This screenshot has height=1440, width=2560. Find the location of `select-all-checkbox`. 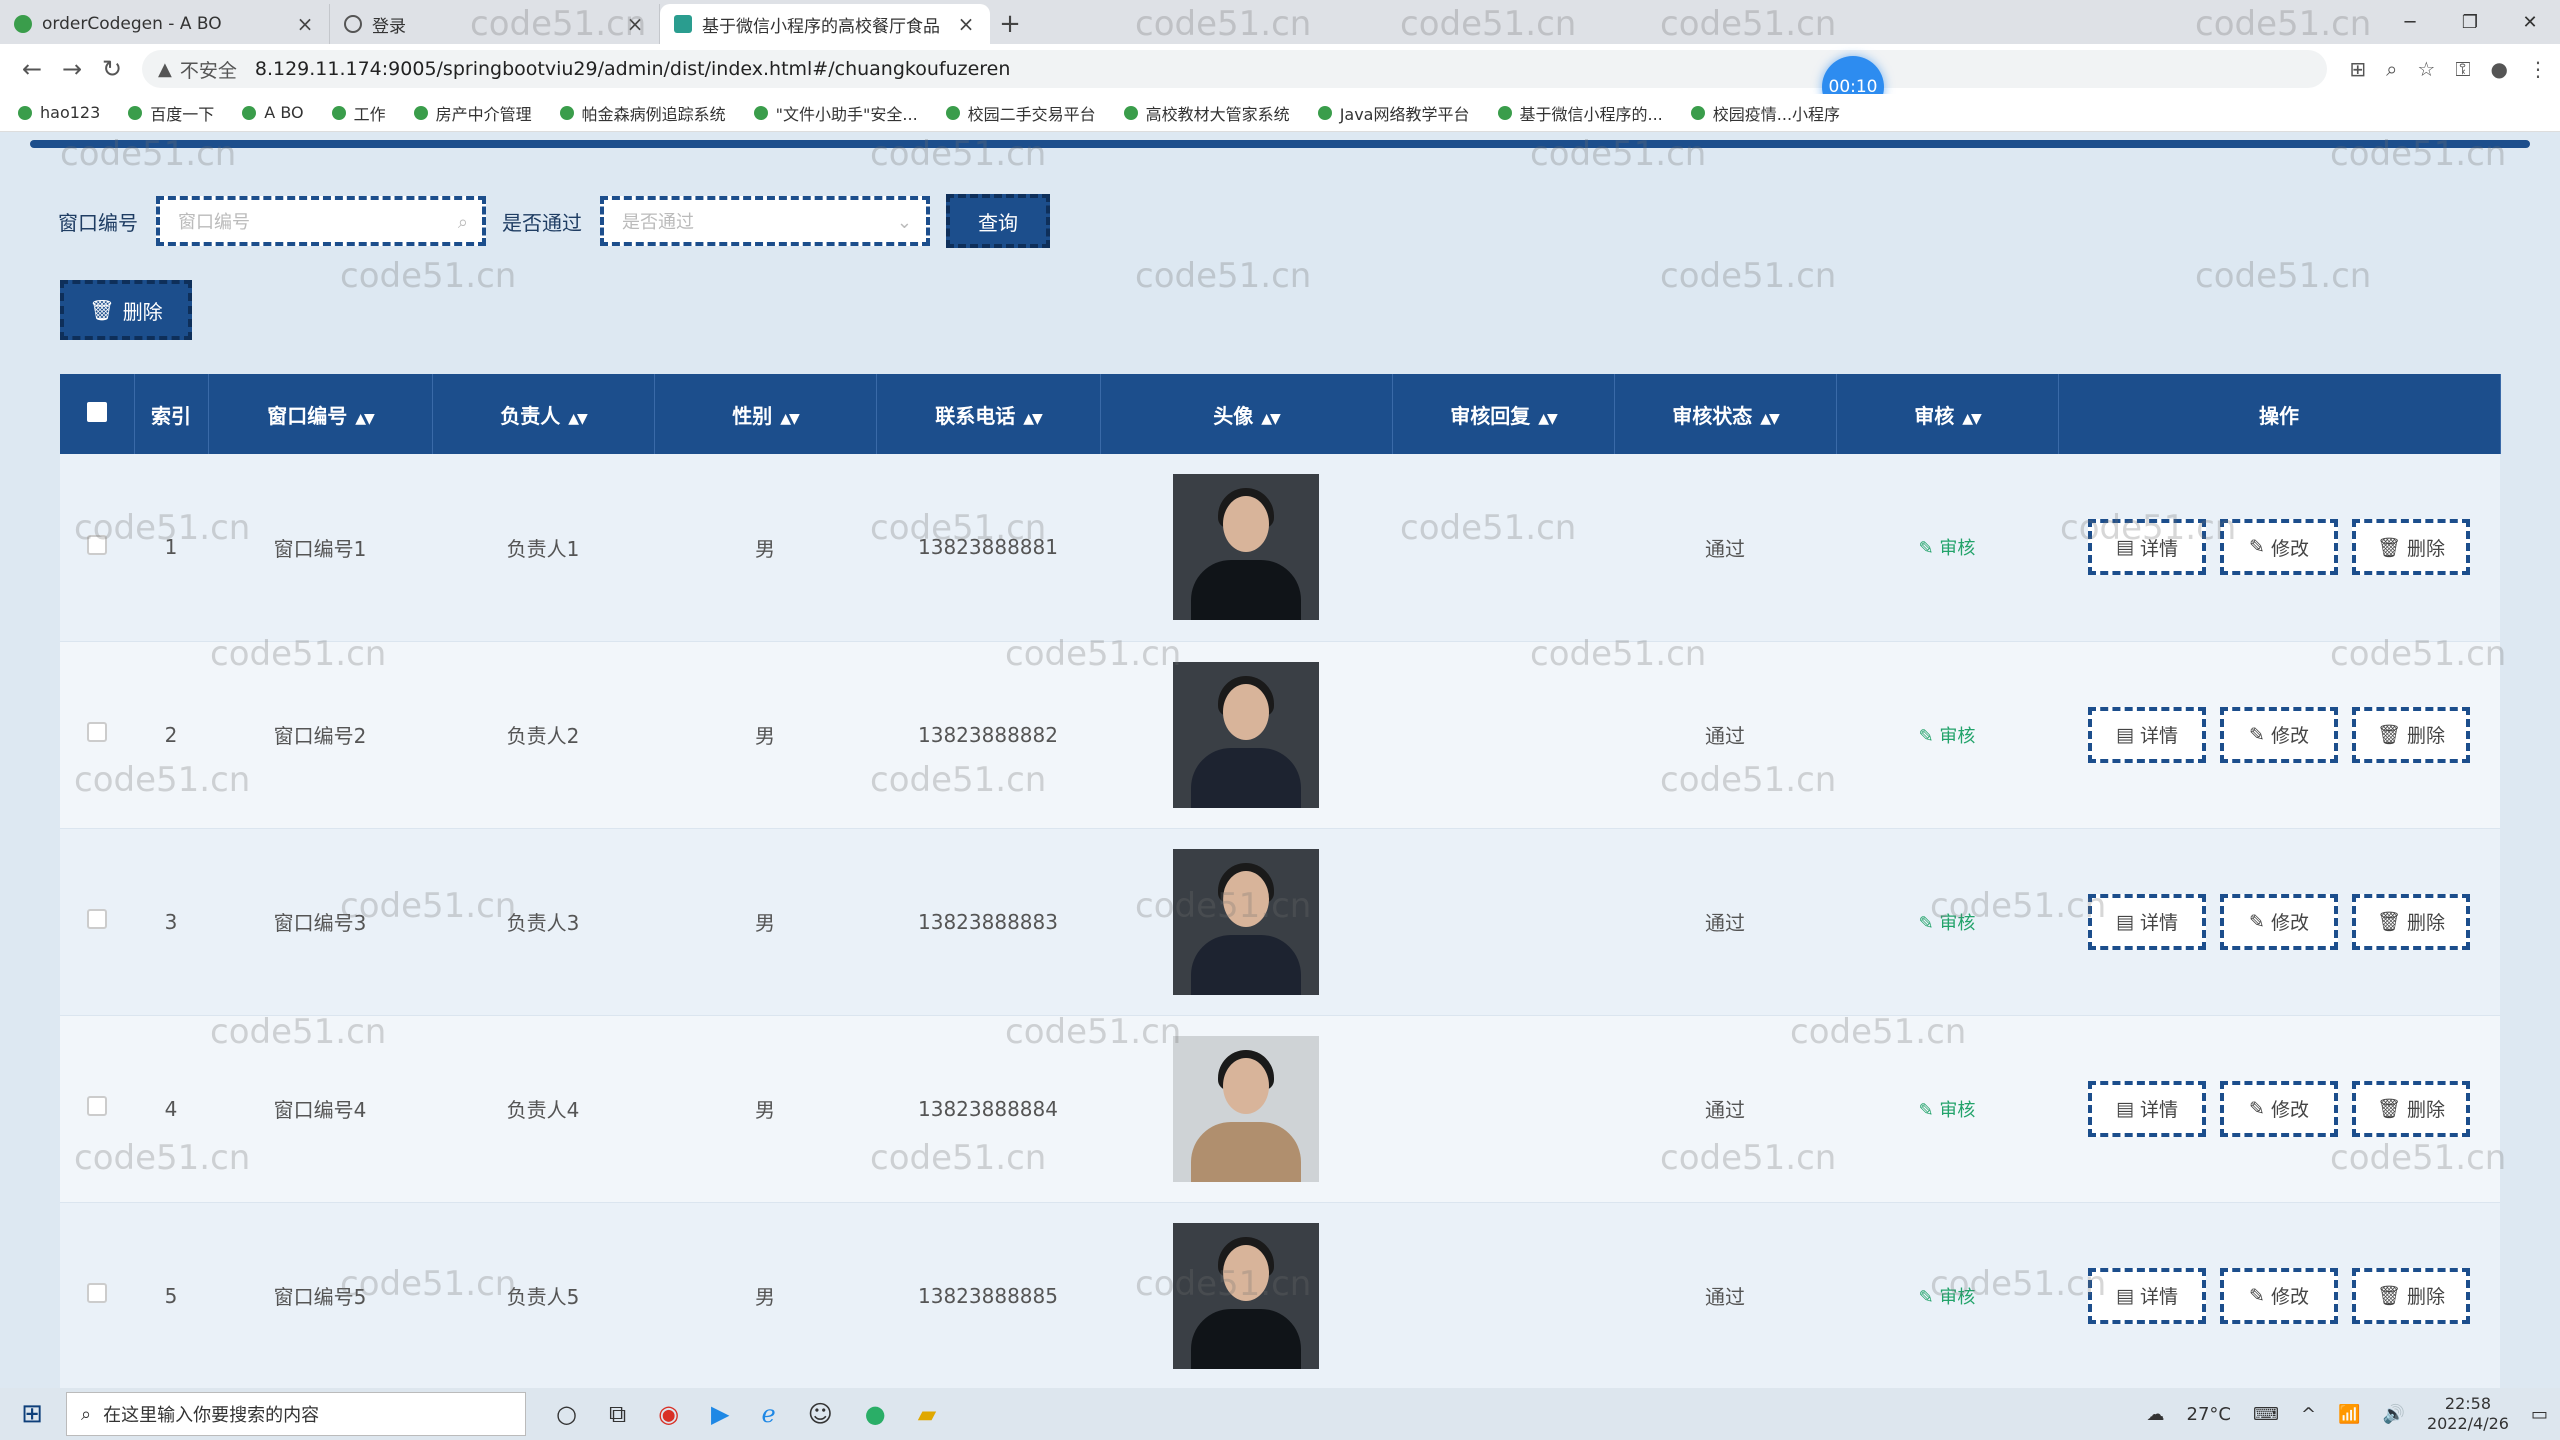

select-all-checkbox is located at coordinates (97, 414).